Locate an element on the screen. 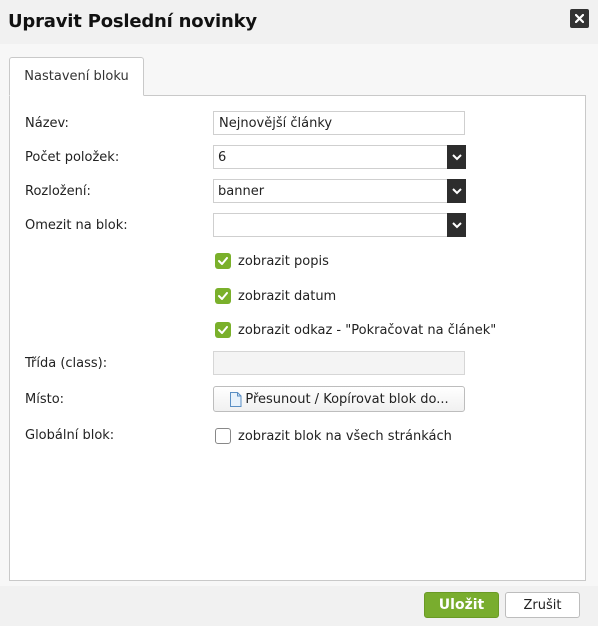  show-date-checkbox is located at coordinates (223, 296).